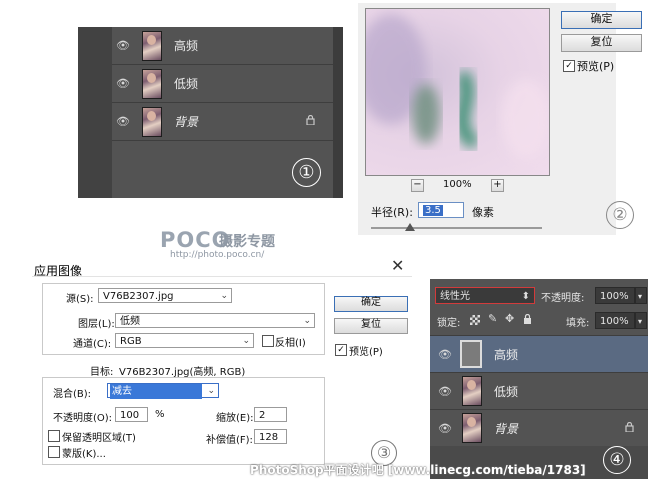  I want to click on title-divider, so click(222, 276).